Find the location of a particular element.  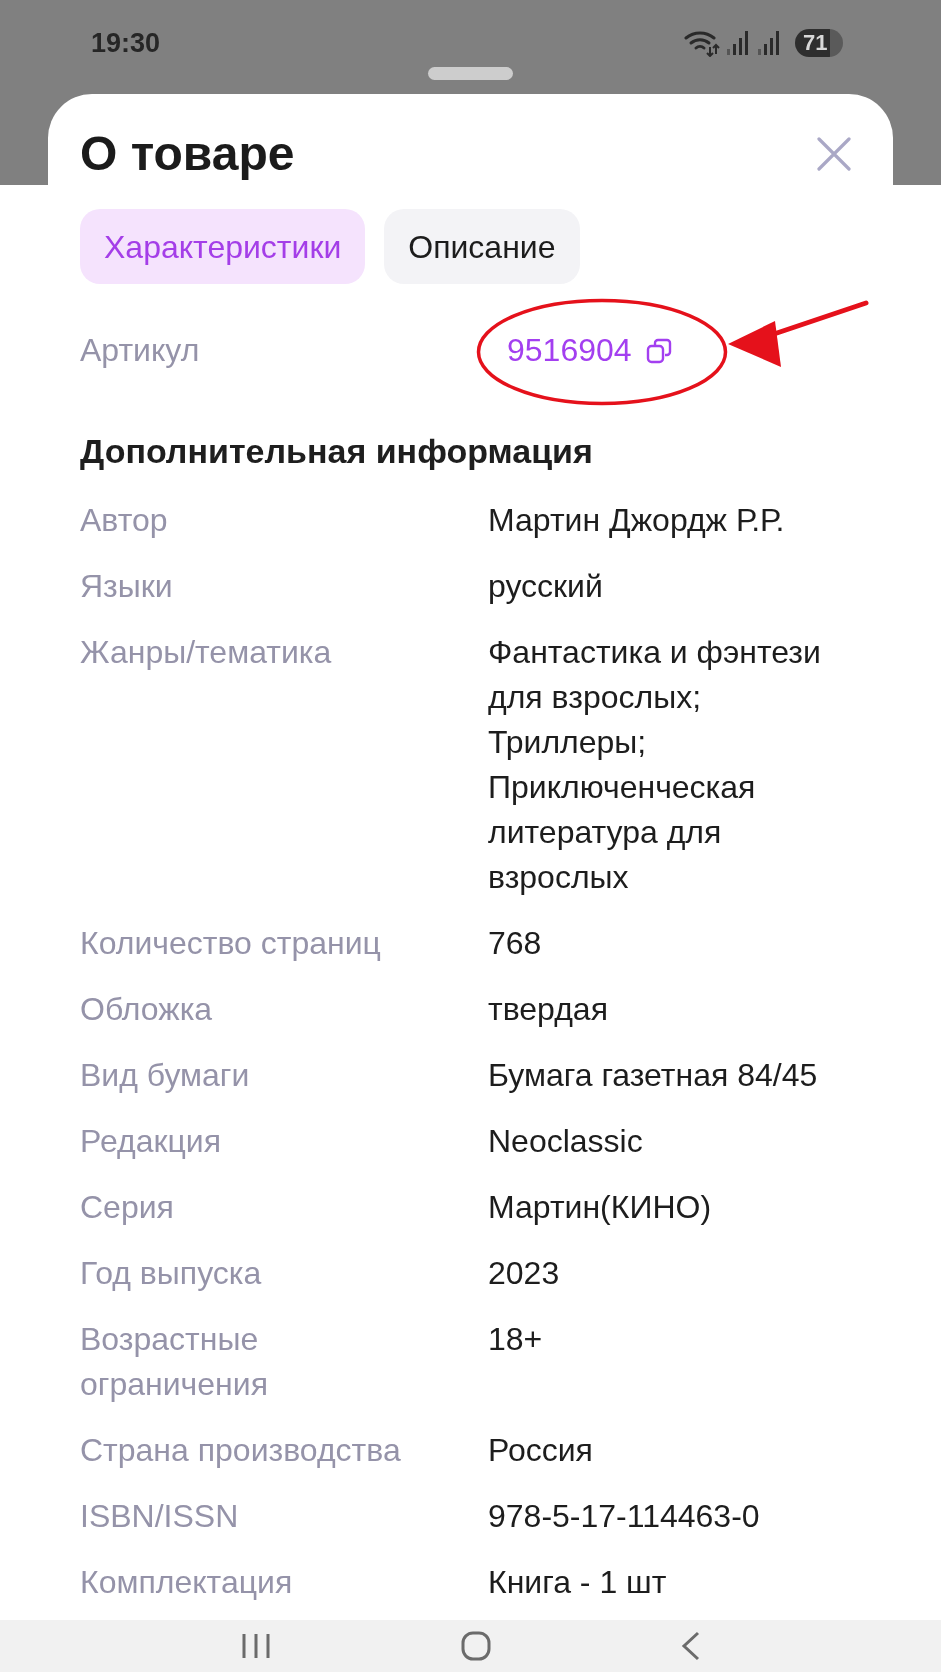

spec-label: Обложка is located at coordinates (146, 1009).